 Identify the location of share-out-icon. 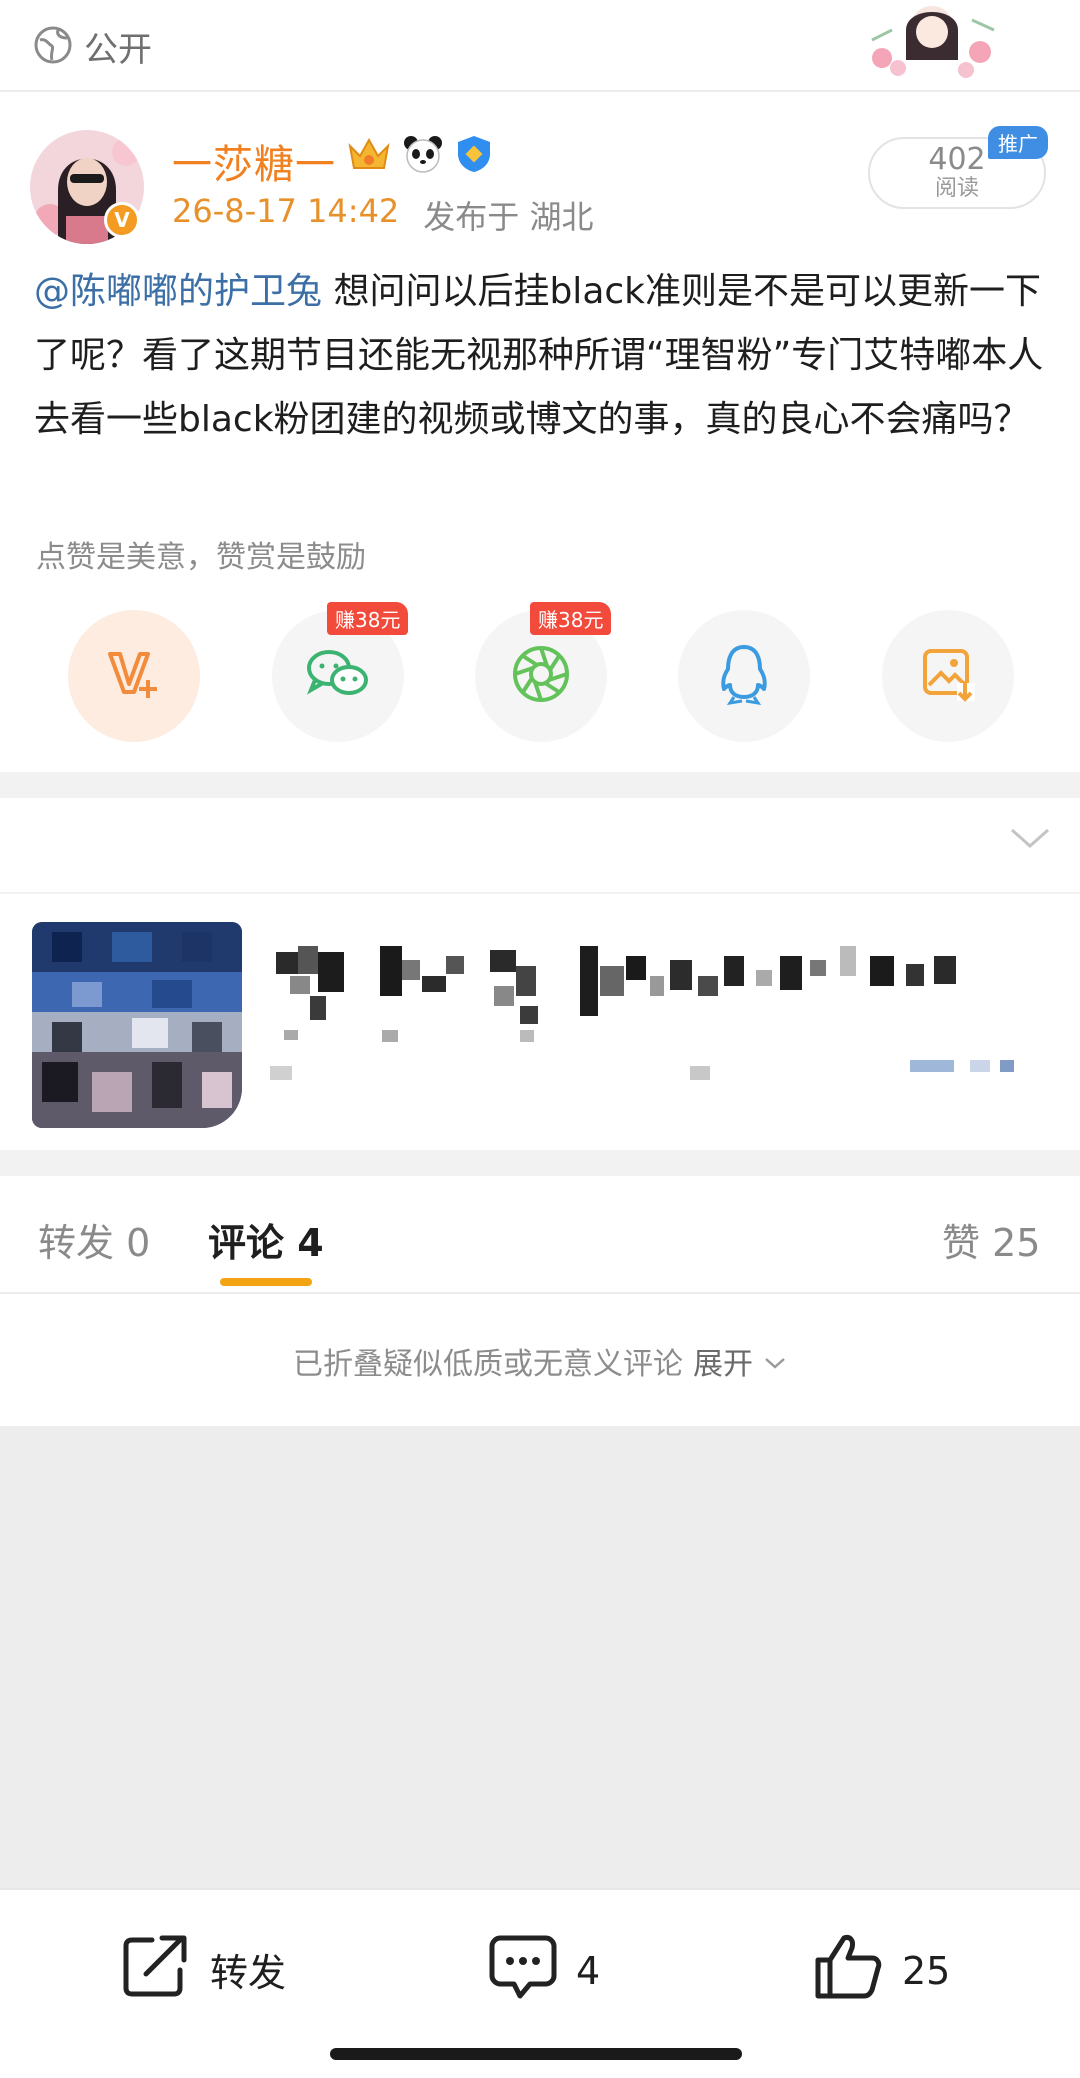
(157, 1969).